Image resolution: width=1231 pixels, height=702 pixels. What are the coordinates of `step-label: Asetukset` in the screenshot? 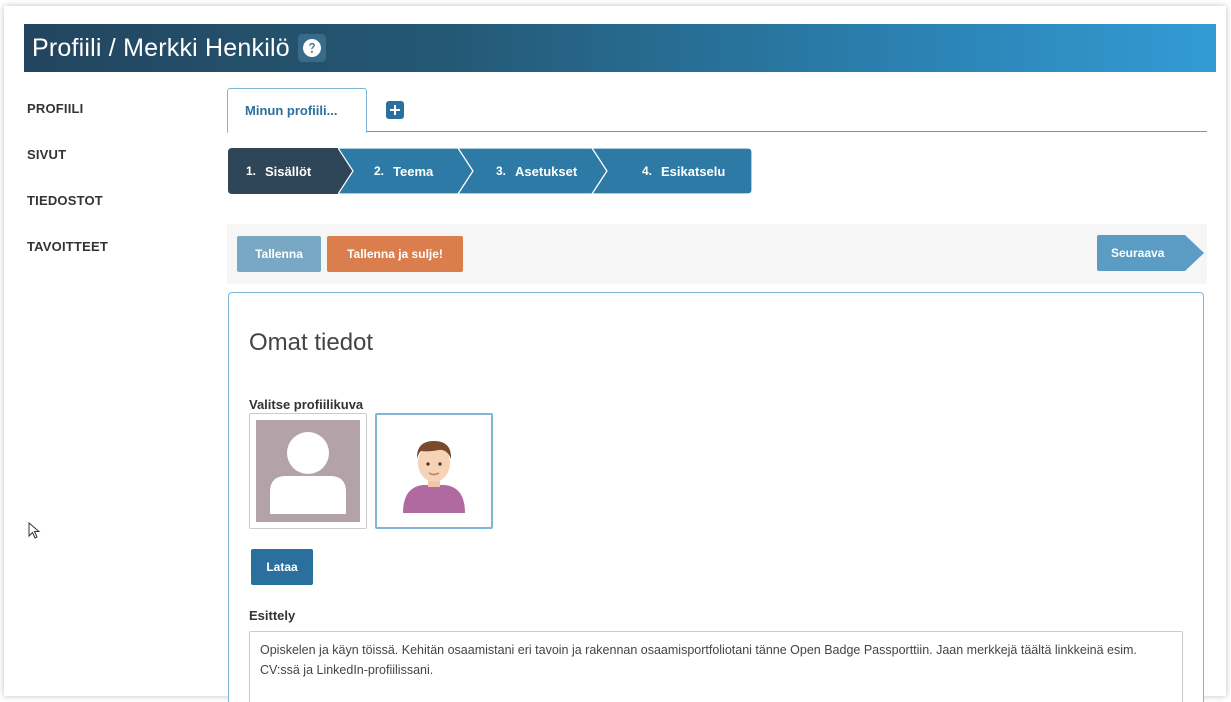 It's located at (546, 171).